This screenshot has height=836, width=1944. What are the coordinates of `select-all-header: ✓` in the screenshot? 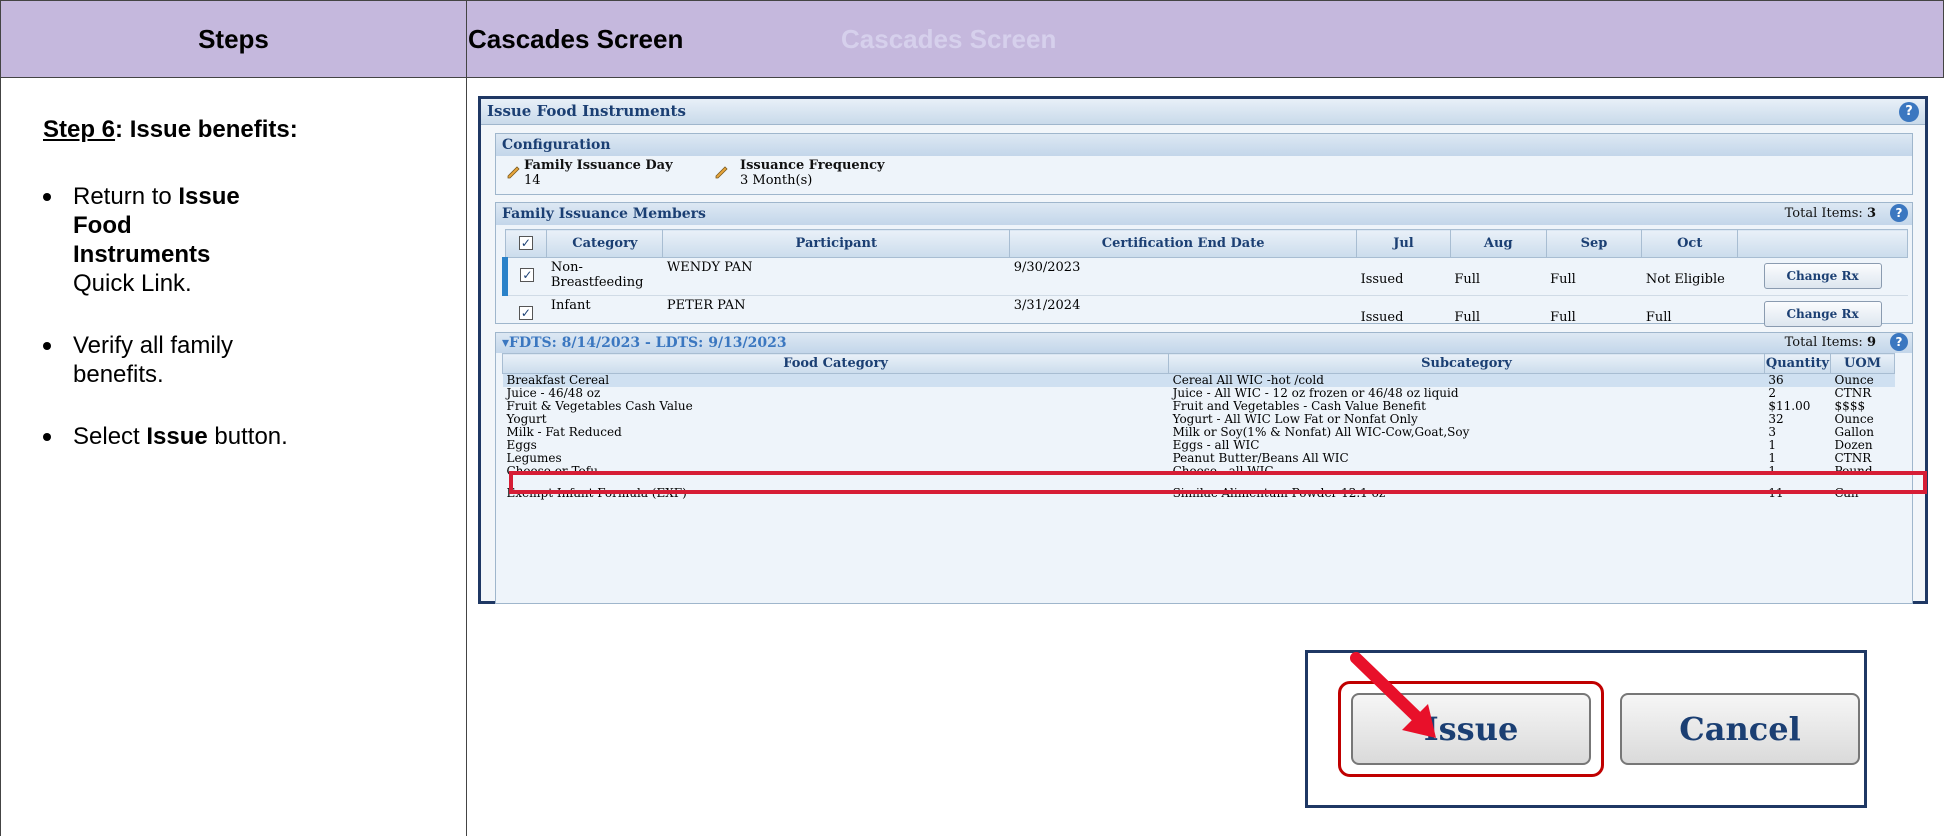 It's located at (526, 243).